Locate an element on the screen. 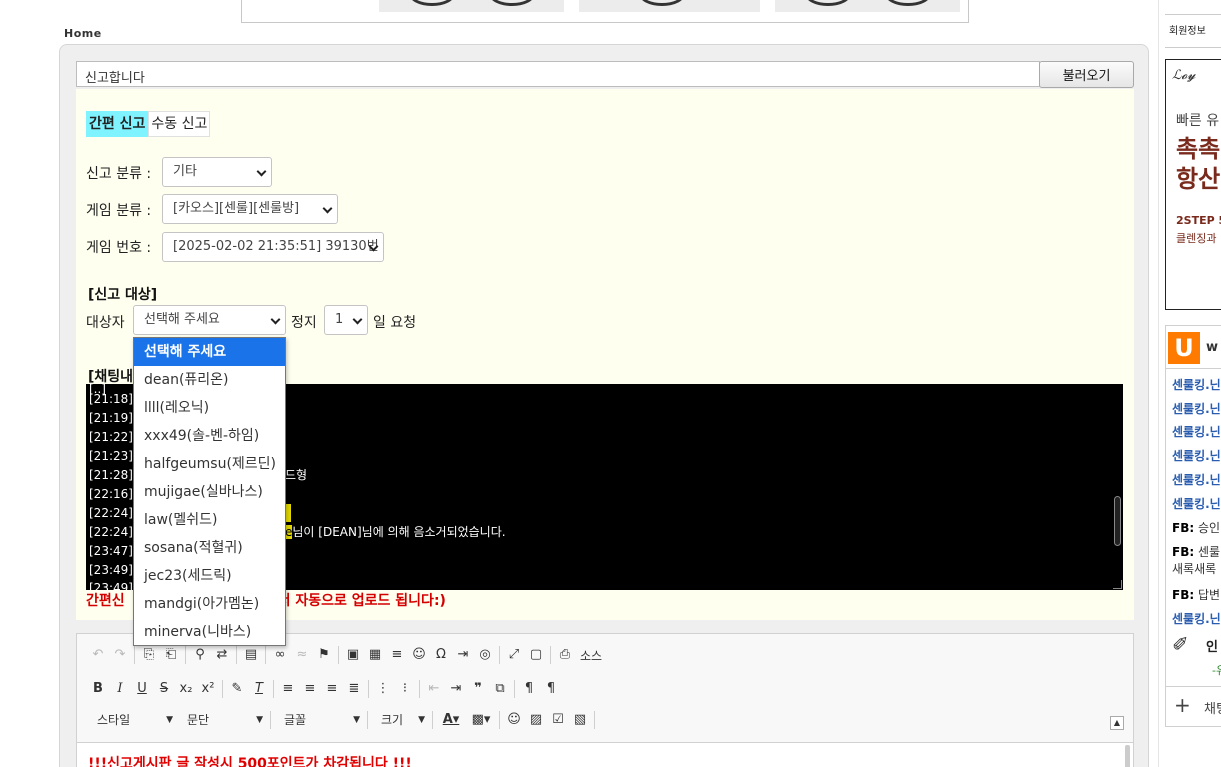 The image size is (1221, 767). outdent-icon: ⇤ is located at coordinates (434, 689).